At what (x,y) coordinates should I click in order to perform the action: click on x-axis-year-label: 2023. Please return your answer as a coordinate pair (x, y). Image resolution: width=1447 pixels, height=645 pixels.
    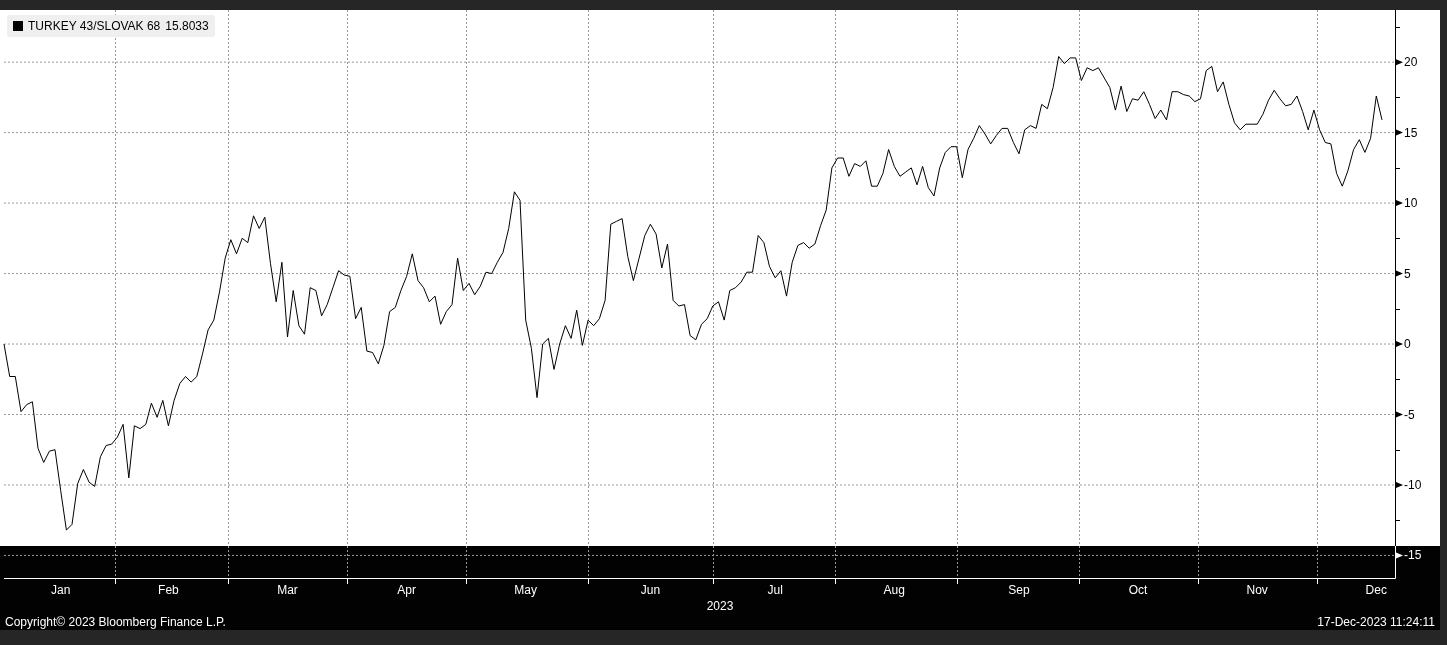
    Looking at the image, I should click on (720, 606).